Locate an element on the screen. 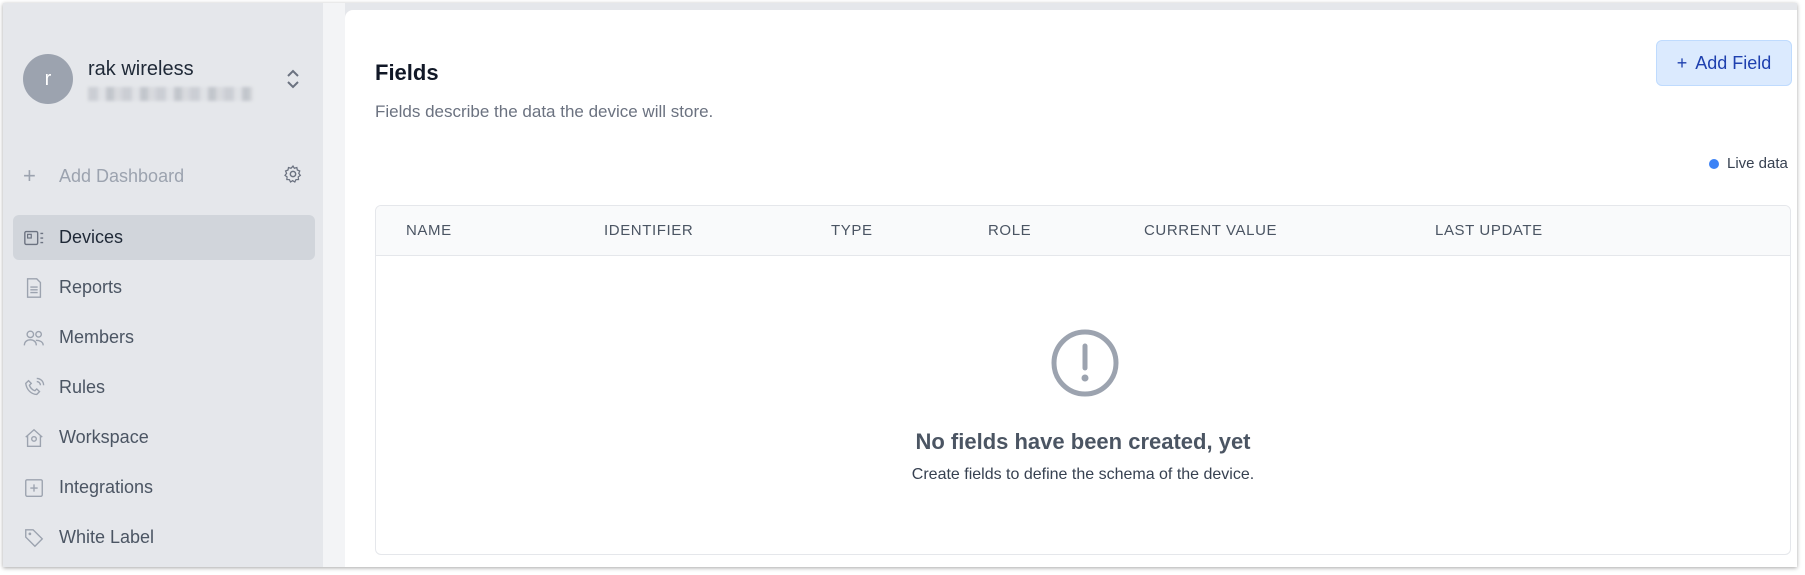  gear-icon is located at coordinates (293, 176).